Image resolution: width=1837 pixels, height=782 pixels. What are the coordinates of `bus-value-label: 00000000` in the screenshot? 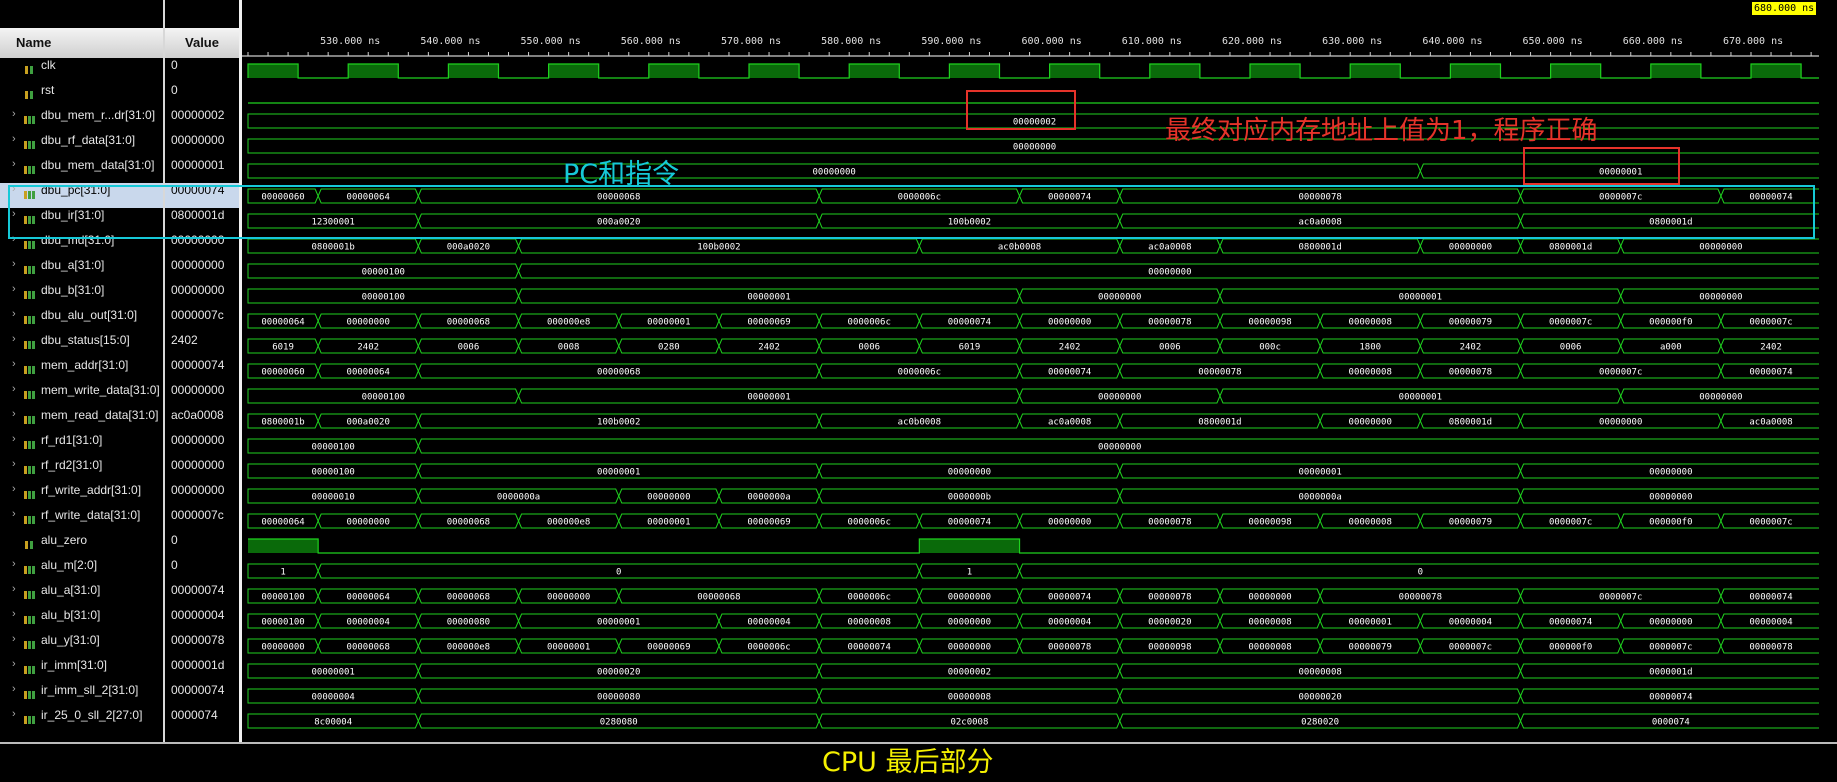 It's located at (282, 648).